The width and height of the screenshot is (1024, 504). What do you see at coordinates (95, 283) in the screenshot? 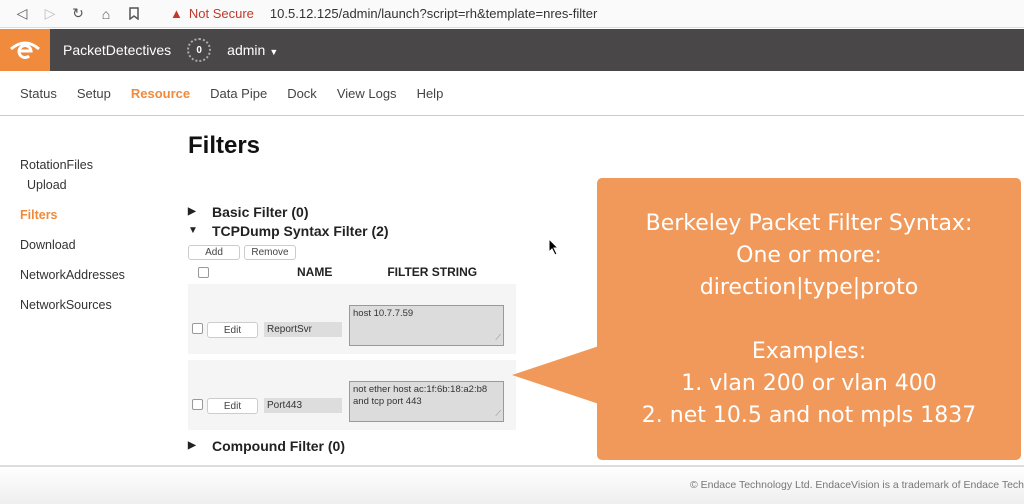
I see `sidebar-item-network-addresses: NetworkAddresses` at bounding box center [95, 283].